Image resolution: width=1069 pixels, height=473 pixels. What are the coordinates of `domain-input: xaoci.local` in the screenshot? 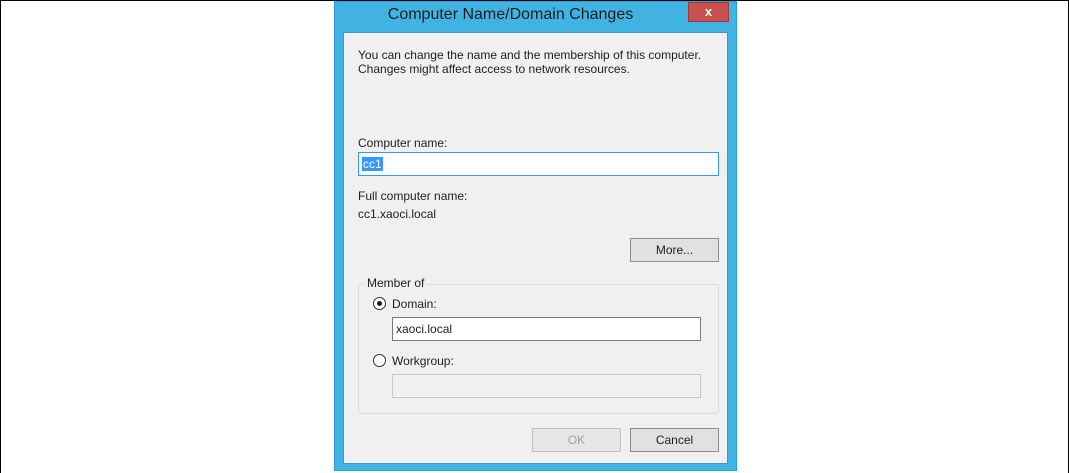 It's located at (546, 329).